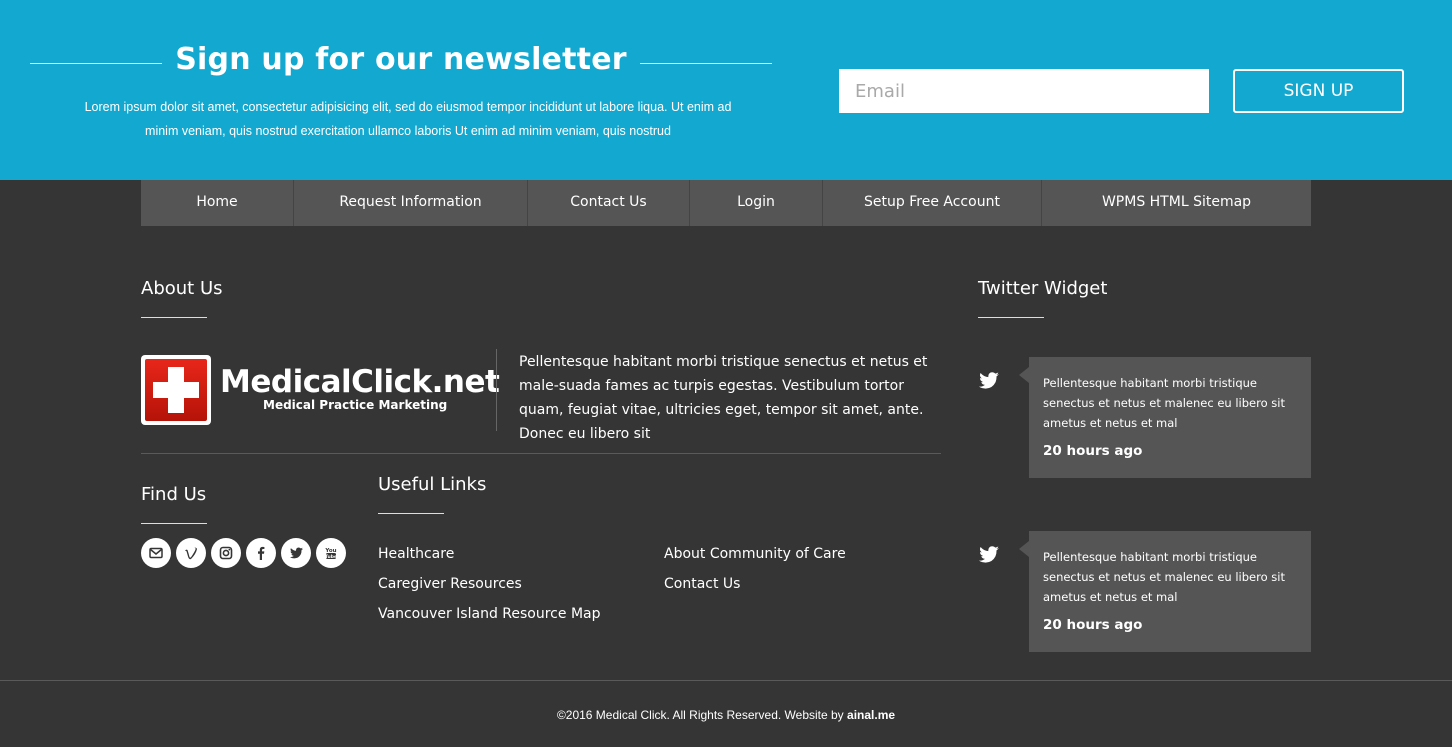 The image size is (1452, 747). I want to click on instagram-icon, so click(226, 553).